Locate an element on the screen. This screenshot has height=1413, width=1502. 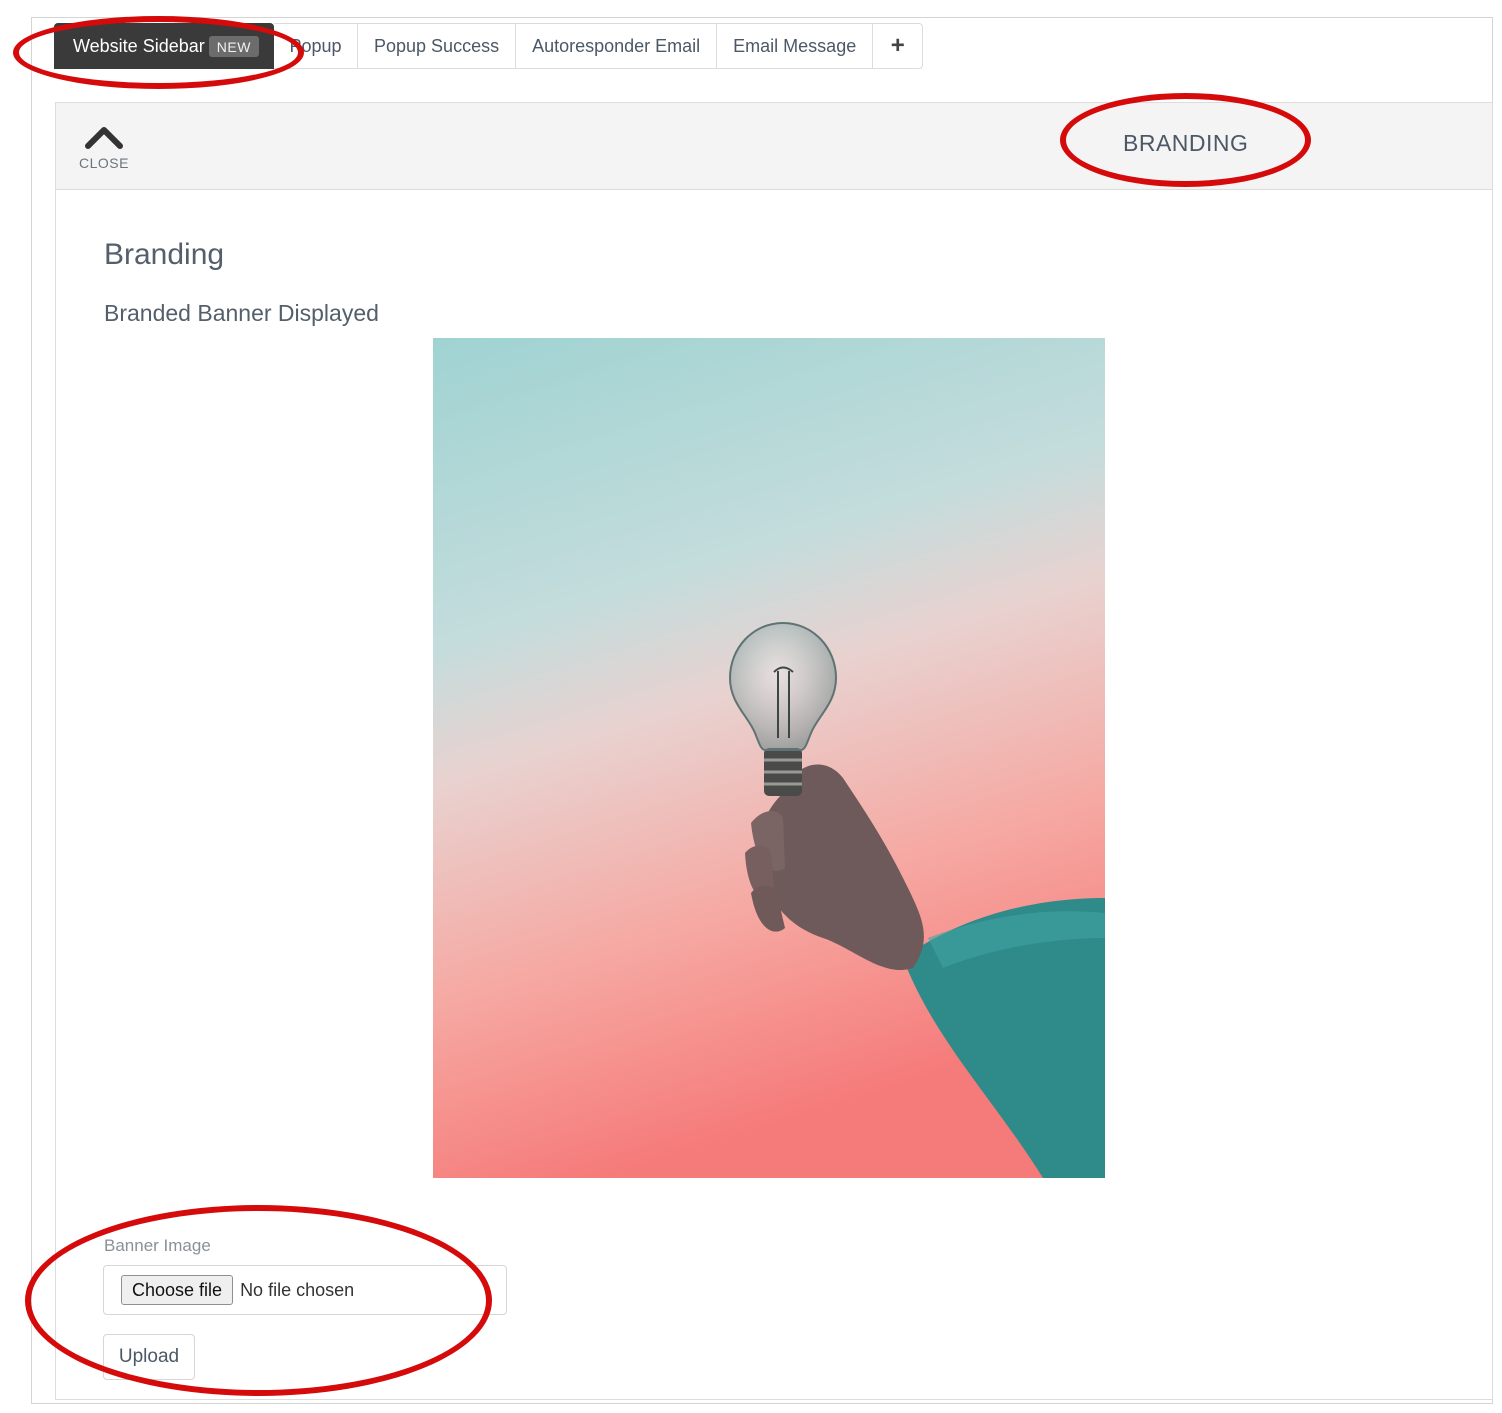
choose-file-button: Choose file is located at coordinates (177, 1290).